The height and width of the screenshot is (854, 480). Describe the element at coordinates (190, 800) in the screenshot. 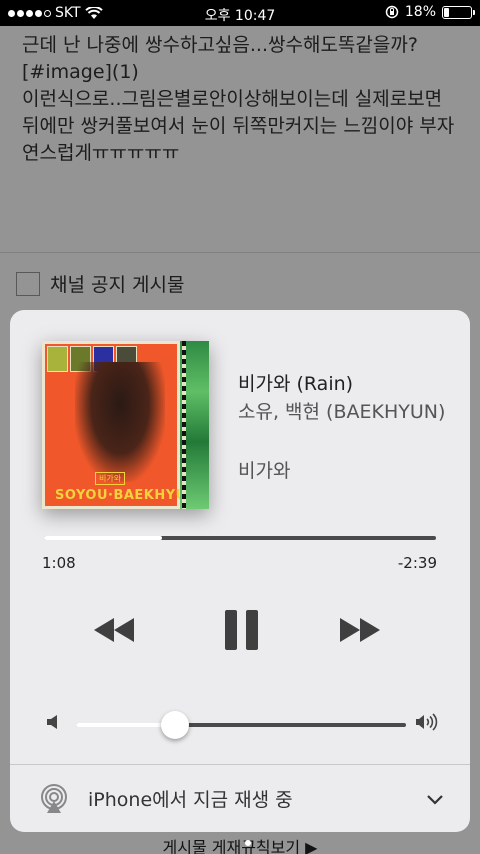

I see `airplay-label: iPhone에서 지금 재생 중` at that location.